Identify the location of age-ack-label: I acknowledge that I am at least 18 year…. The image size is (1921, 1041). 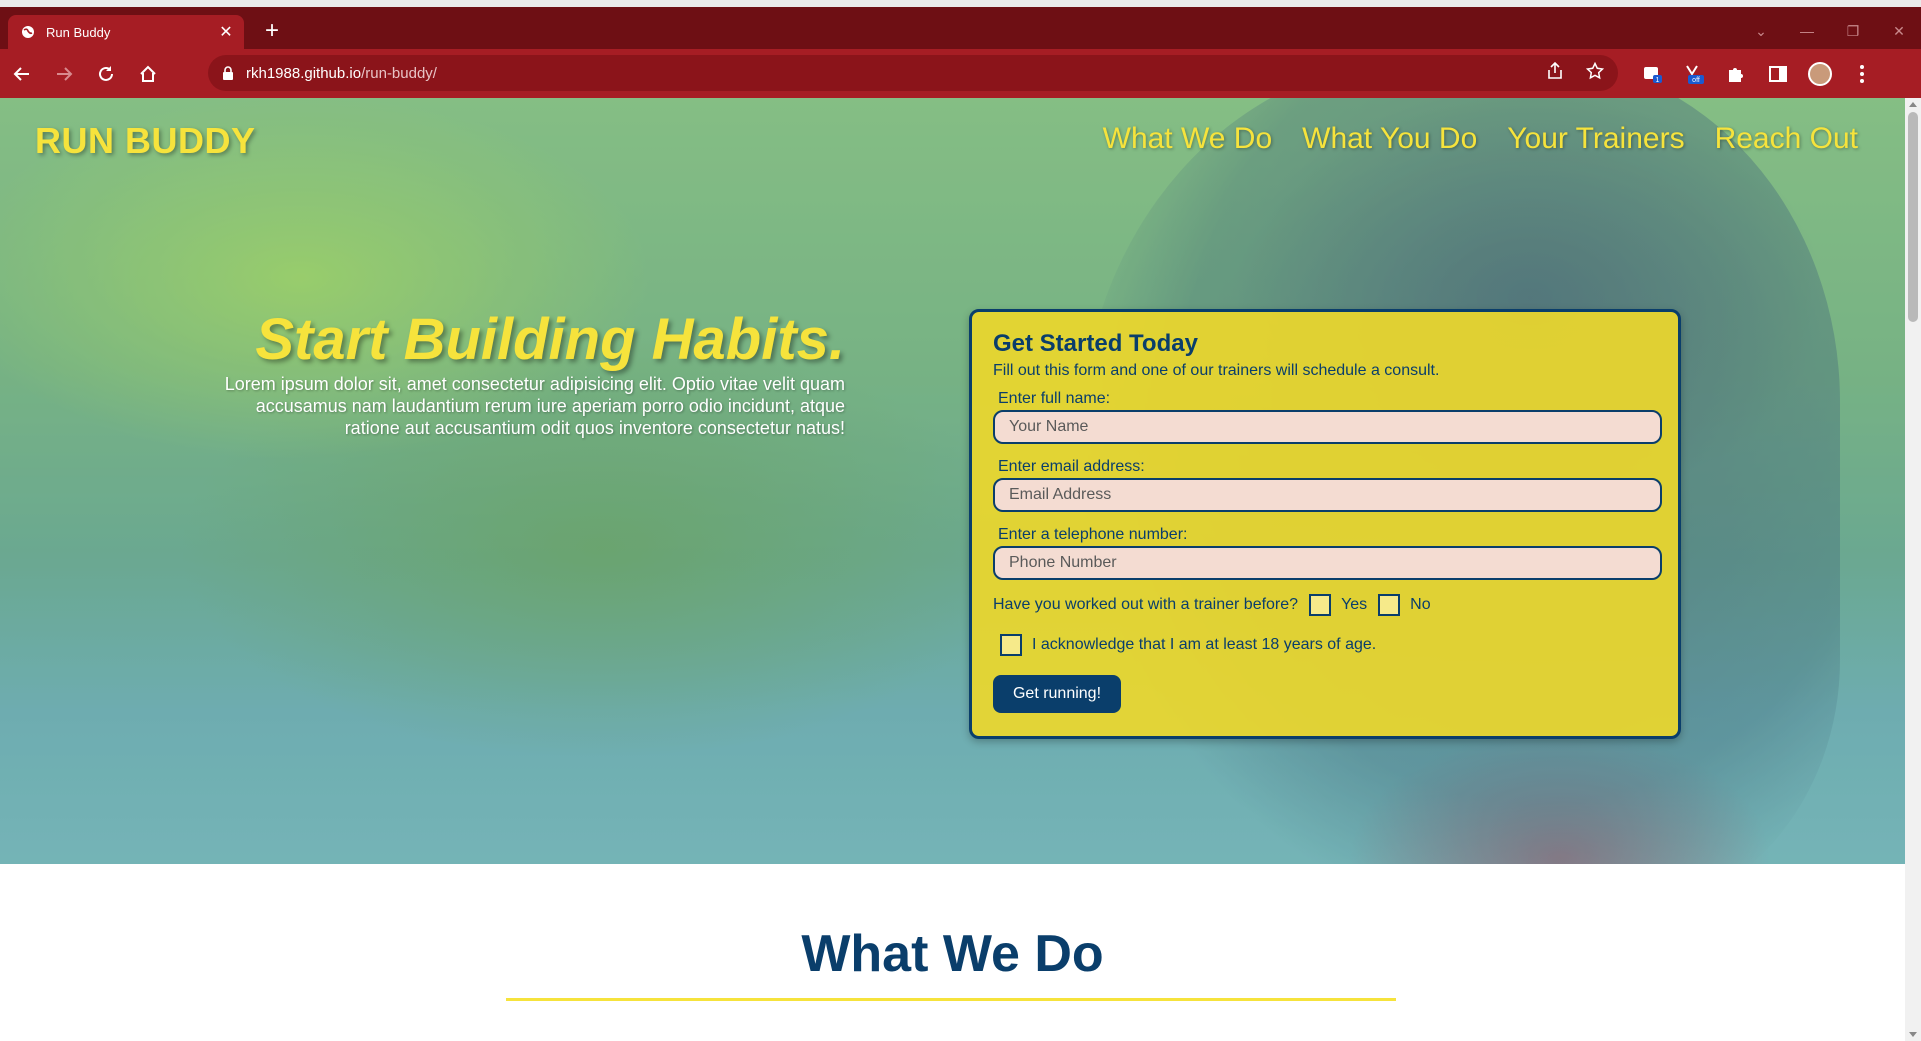
(1204, 644).